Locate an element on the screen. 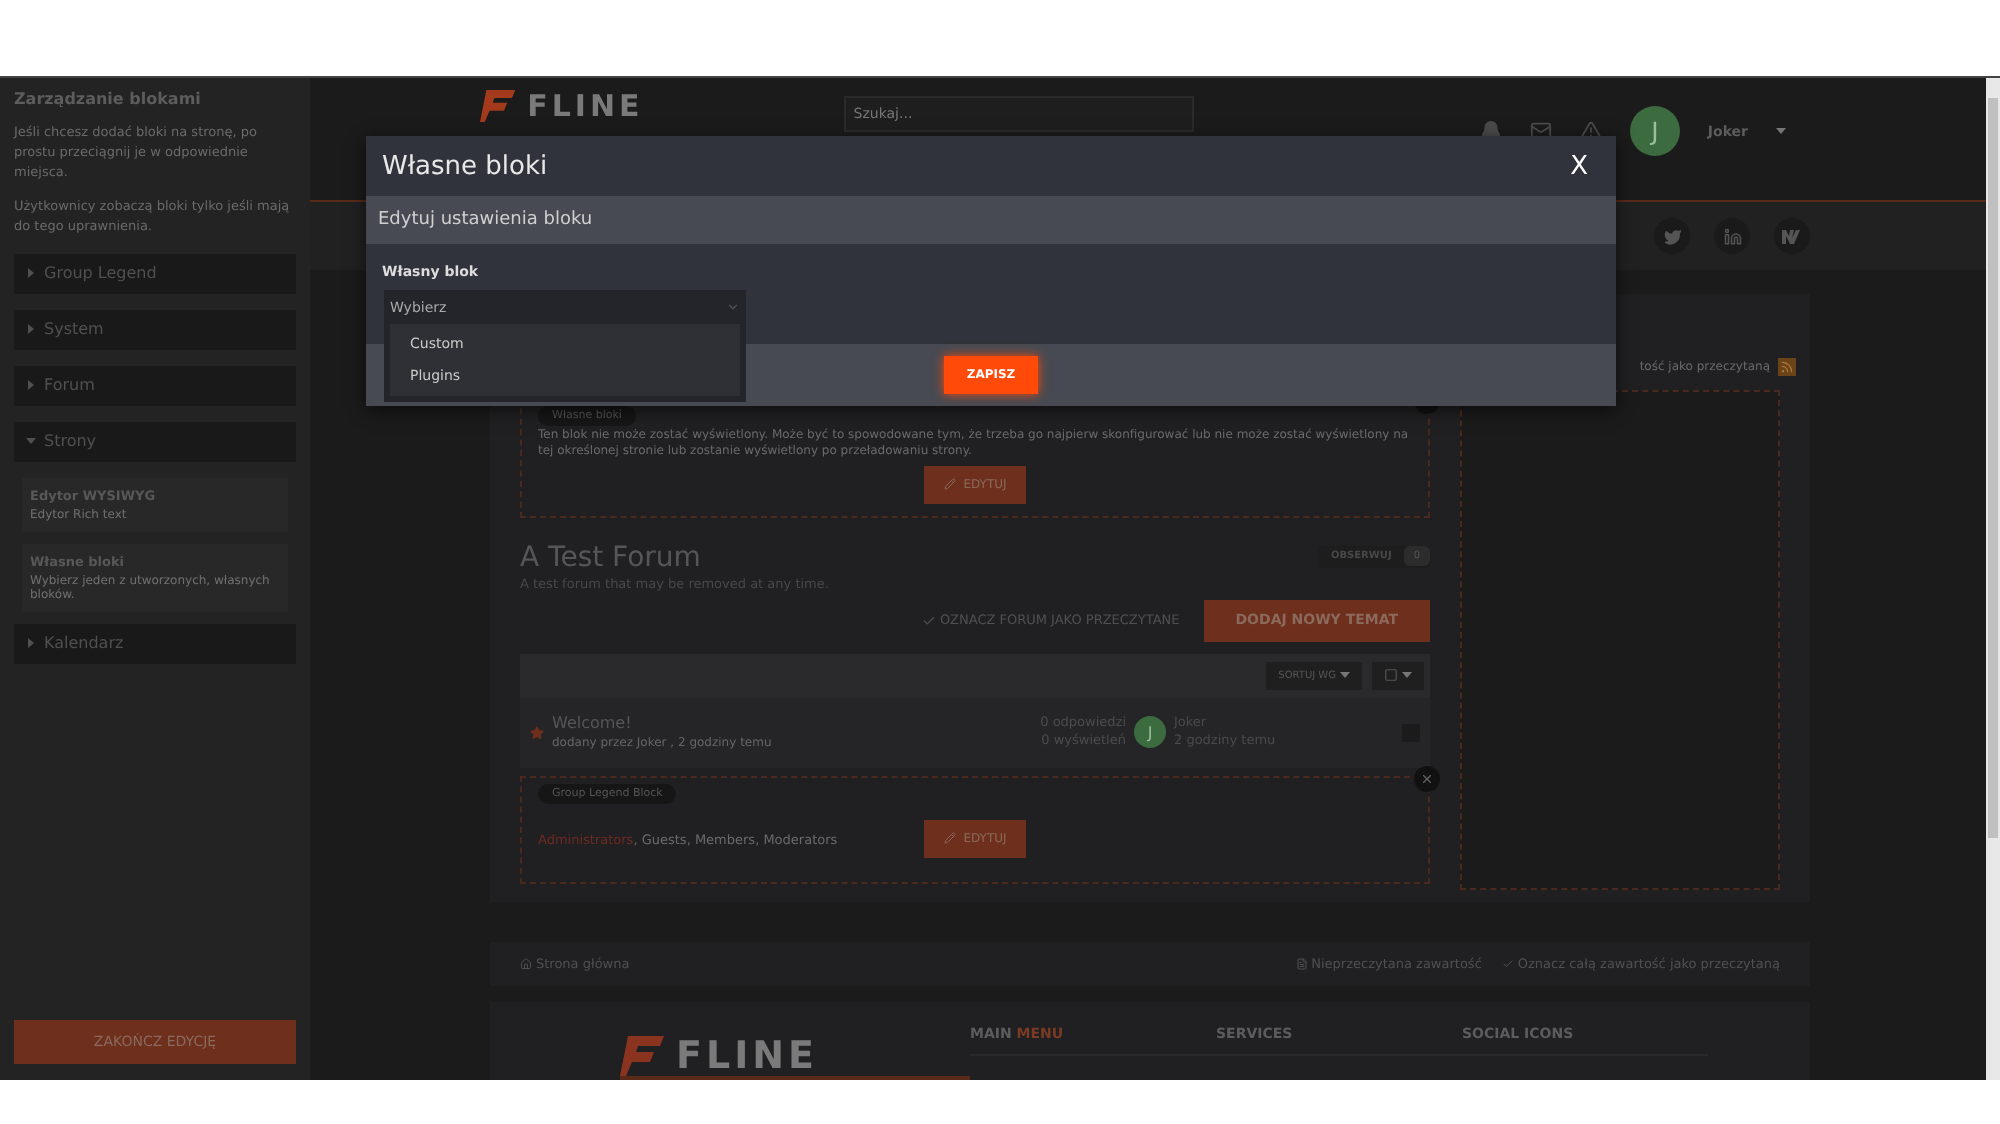 The width and height of the screenshot is (2000, 1124). star-icon is located at coordinates (537, 732).